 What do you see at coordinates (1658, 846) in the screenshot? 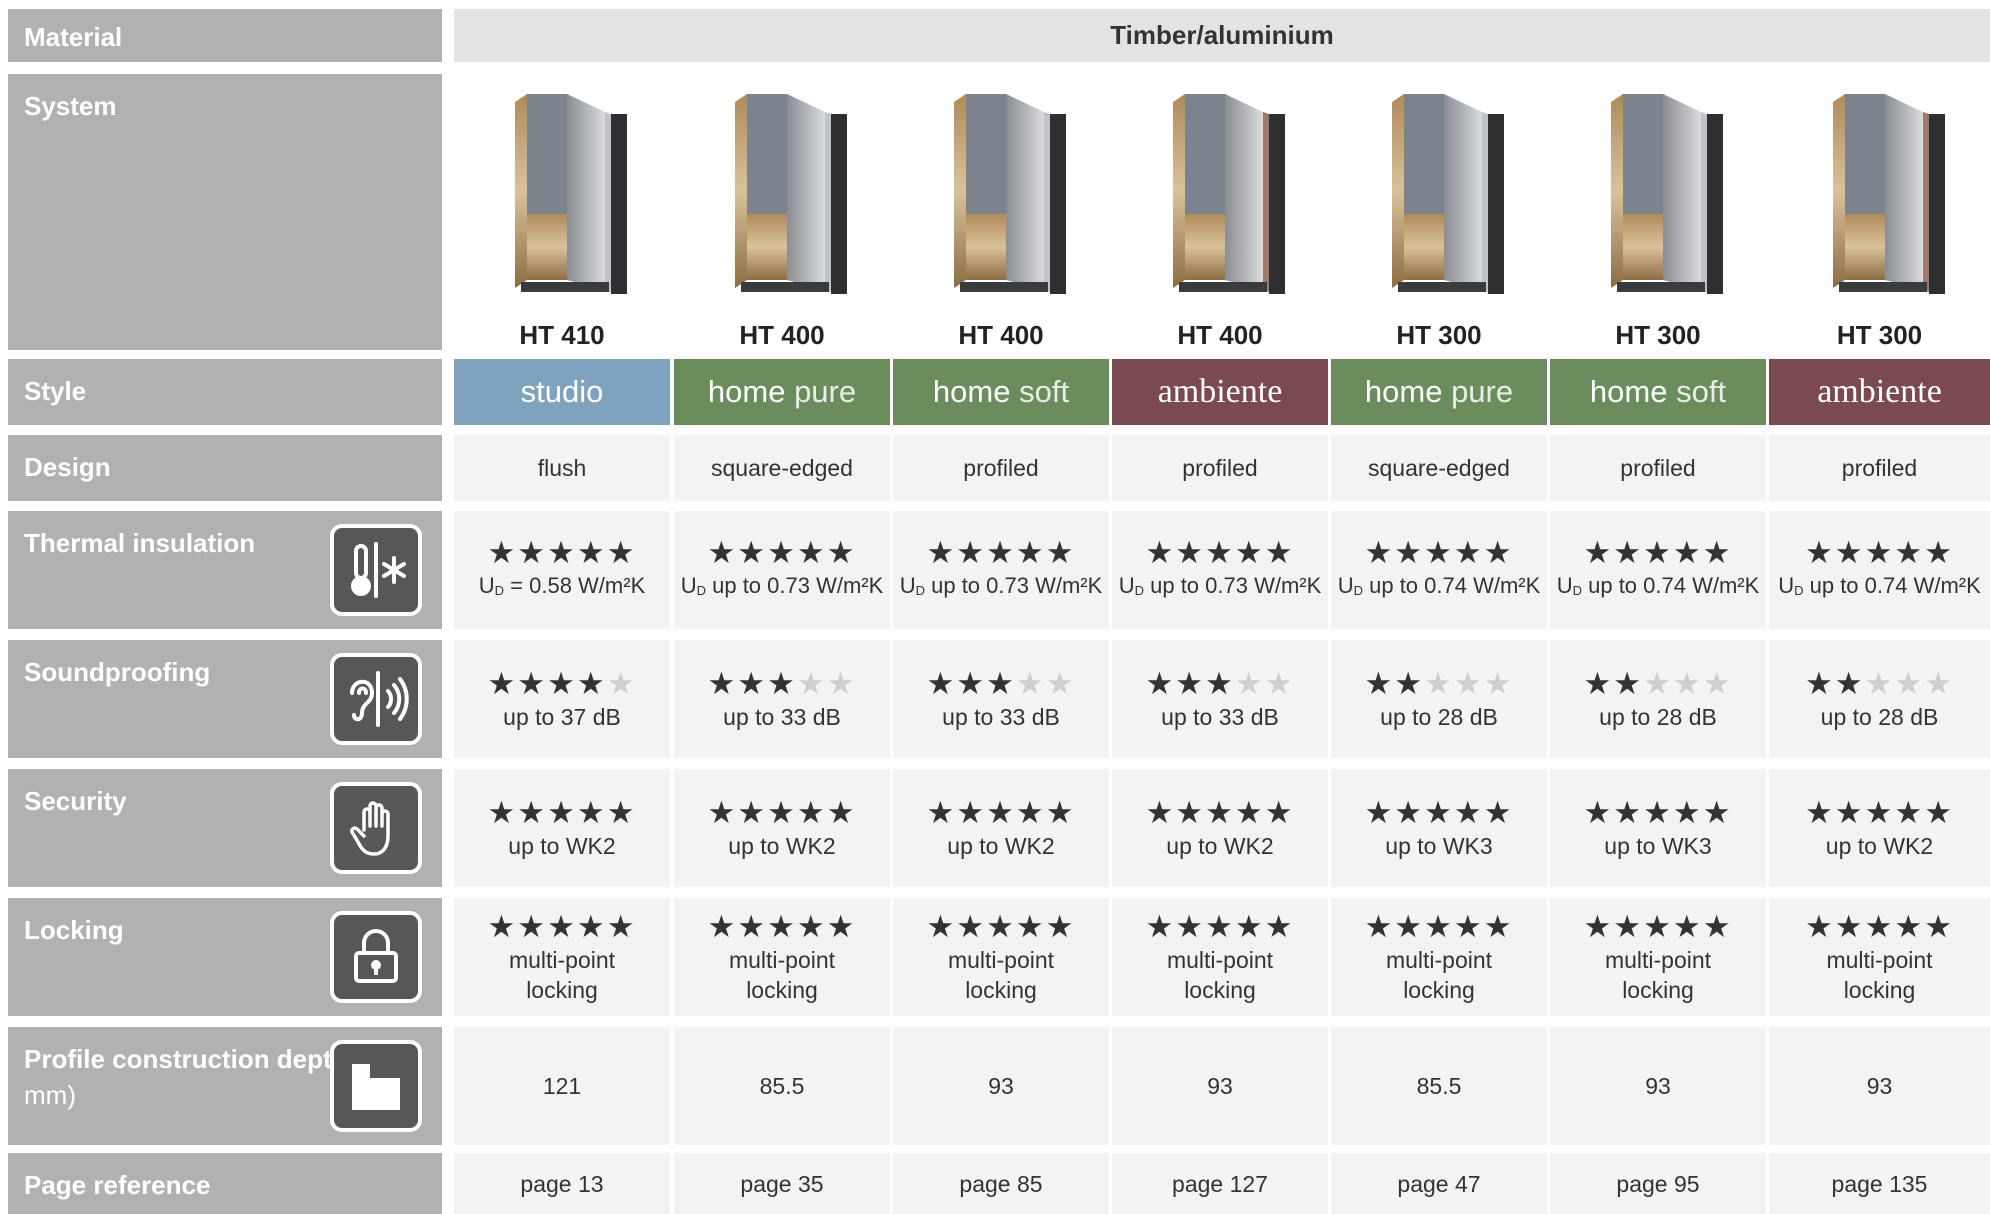
I see `security-value: up to WK3` at bounding box center [1658, 846].